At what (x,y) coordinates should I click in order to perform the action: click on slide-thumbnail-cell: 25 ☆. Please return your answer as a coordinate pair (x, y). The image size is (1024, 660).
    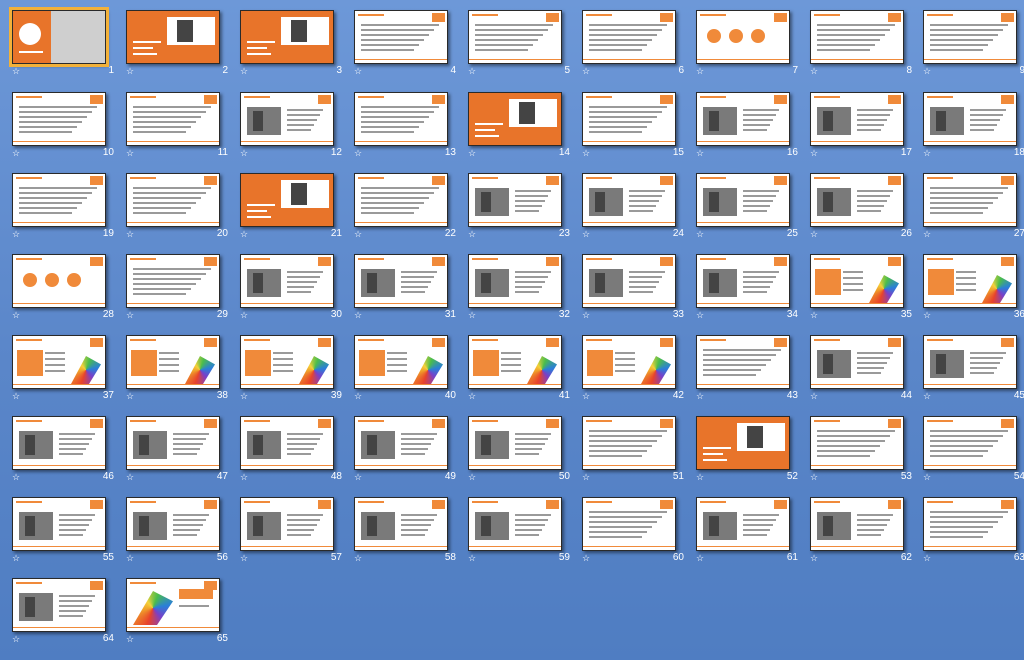
    Looking at the image, I should click on (753, 213).